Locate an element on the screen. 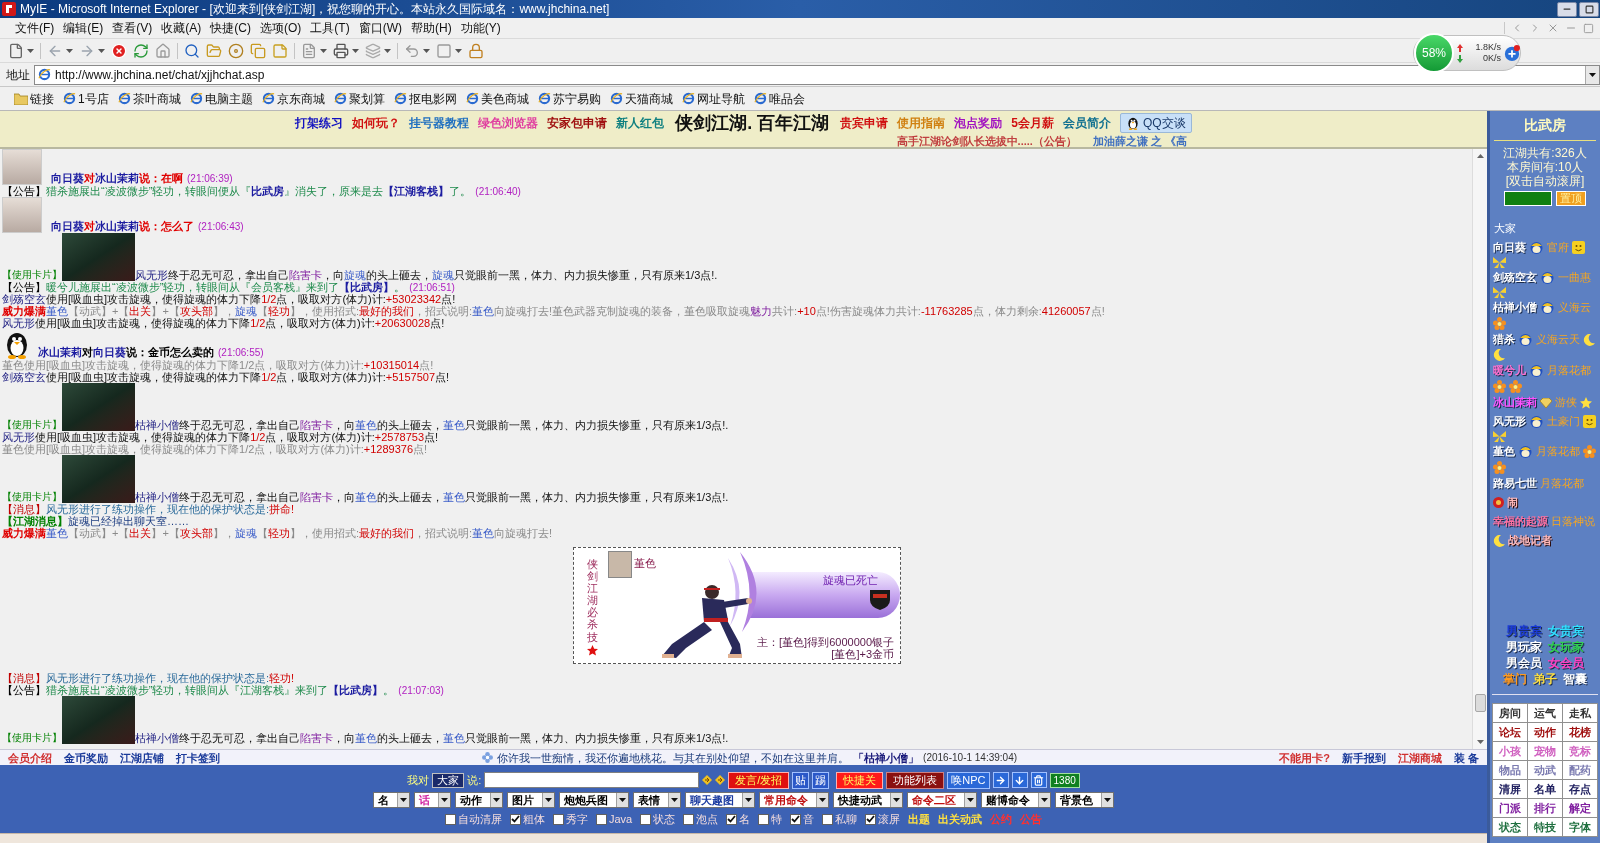 Image resolution: width=1600 pixels, height=843 pixels. bookmark-link: 抠电影网 is located at coordinates (432, 98).